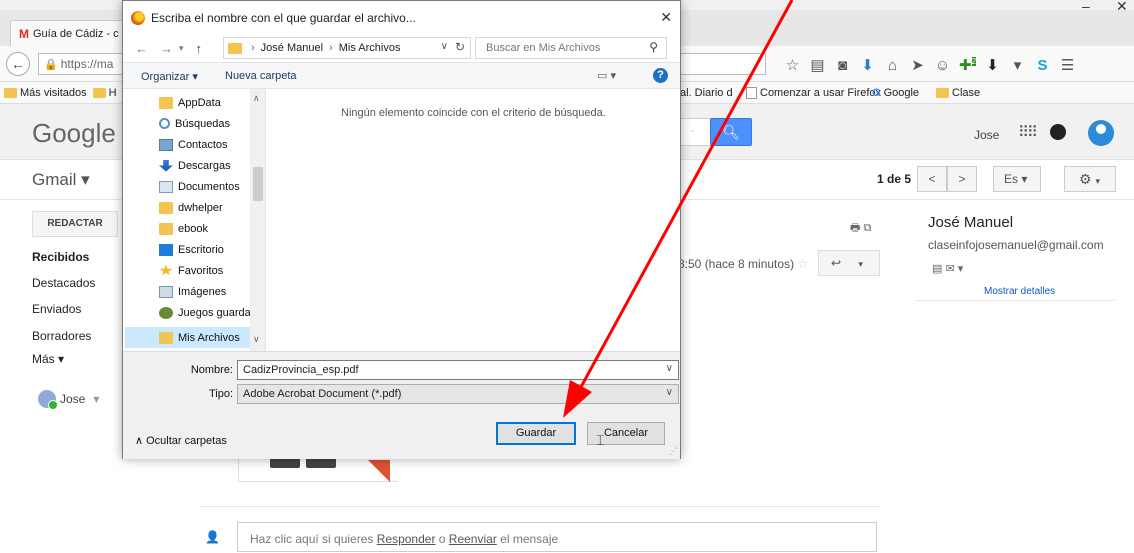 This screenshot has width=1134, height=553. What do you see at coordinates (60, 257) in the screenshot?
I see `nav-inbox: Recibidos` at bounding box center [60, 257].